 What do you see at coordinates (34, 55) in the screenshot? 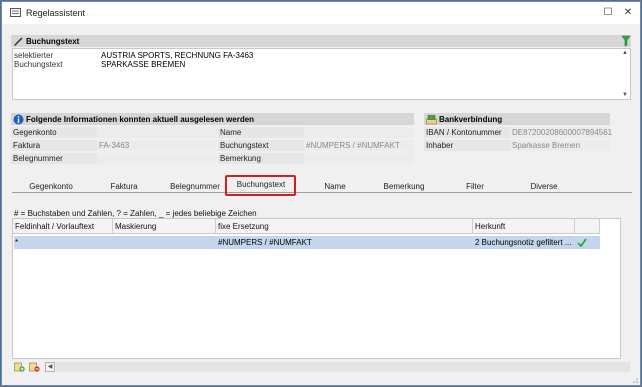
I see `selected-label-line1: selektierter` at bounding box center [34, 55].